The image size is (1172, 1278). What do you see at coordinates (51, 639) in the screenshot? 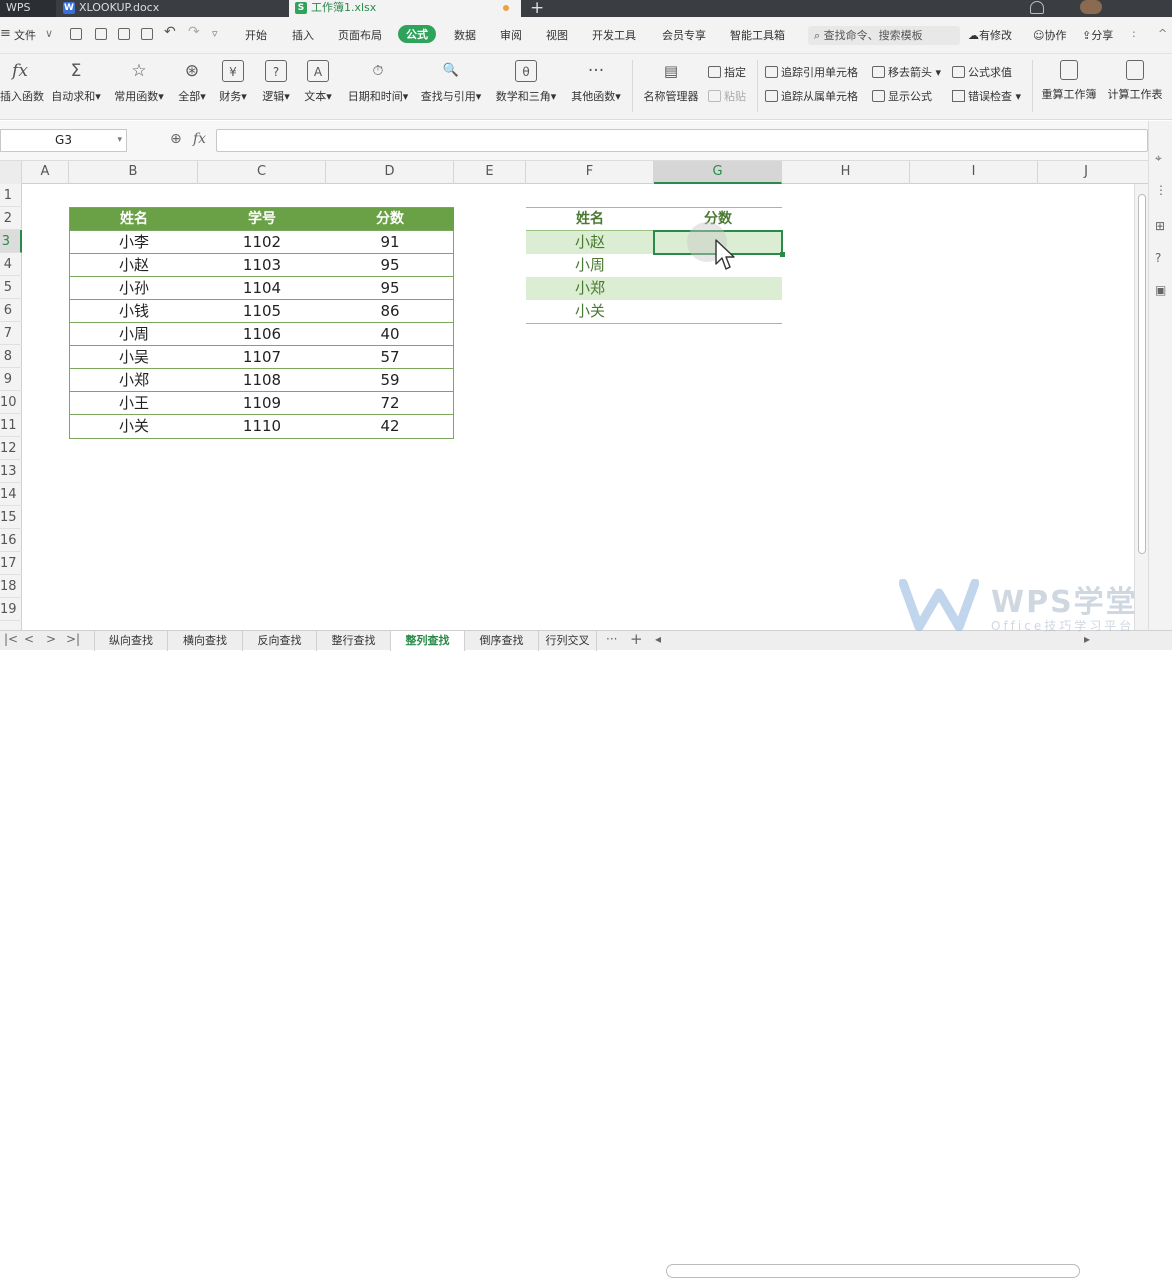
I see `next-sheet-icon: >` at bounding box center [51, 639].